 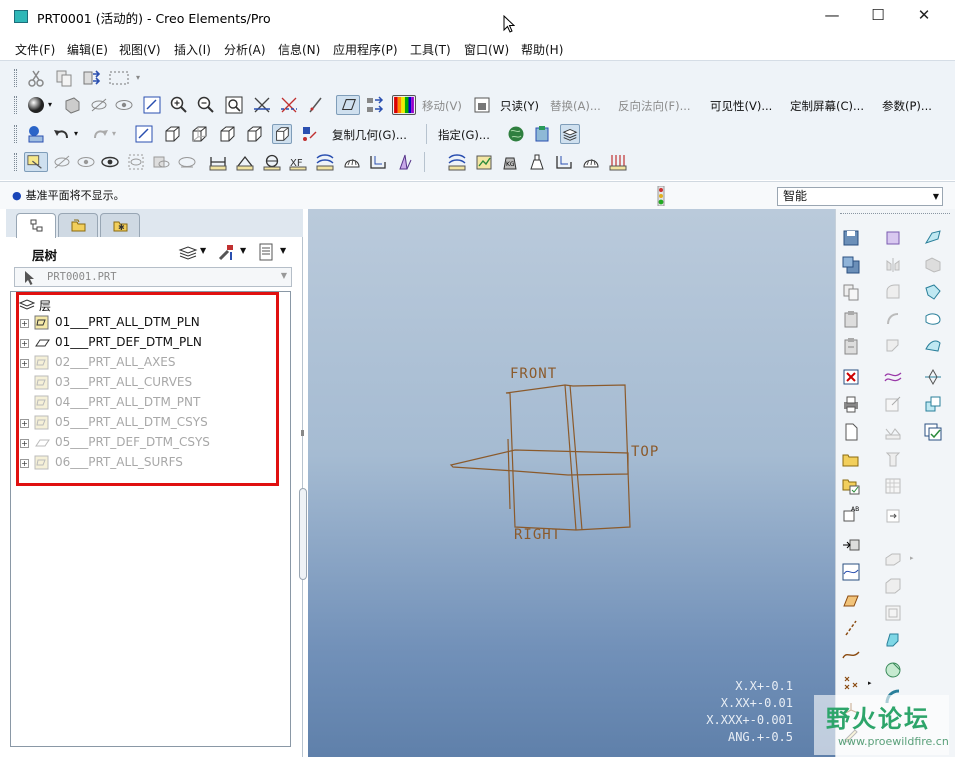 What do you see at coordinates (484, 162) in the screenshot?
I see `graph-analysis-icon` at bounding box center [484, 162].